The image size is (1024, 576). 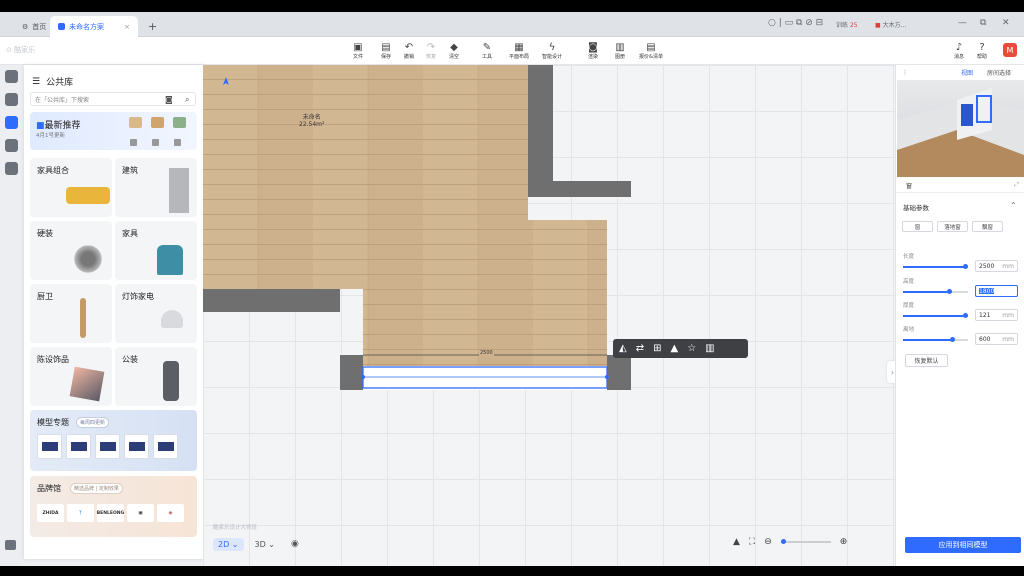 What do you see at coordinates (295, 544) in the screenshot?
I see `eye-icon: ◉` at bounding box center [295, 544].